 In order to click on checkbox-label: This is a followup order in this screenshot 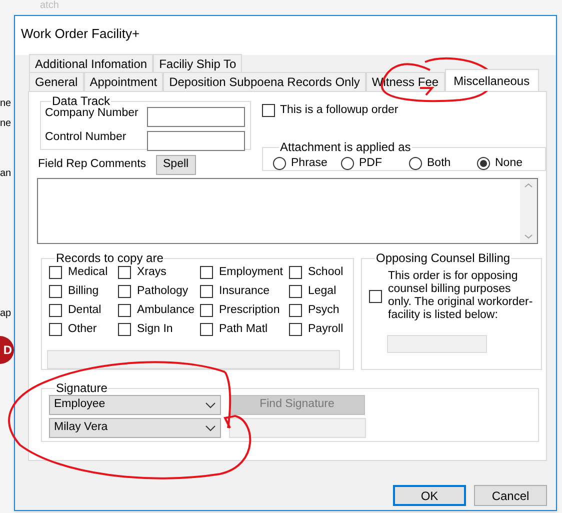, I will do `click(339, 110)`.